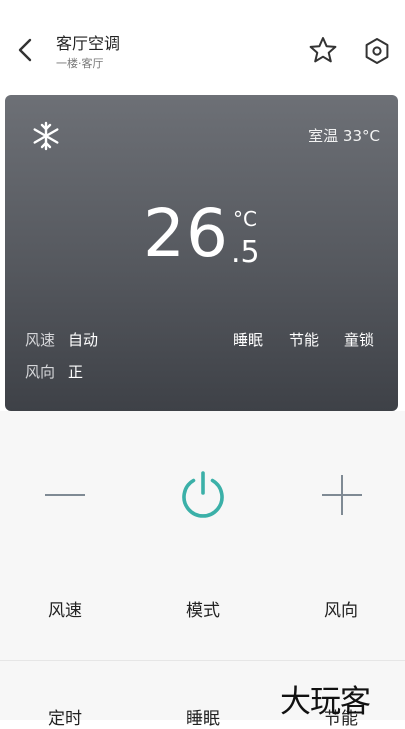  What do you see at coordinates (80, 63) in the screenshot?
I see `page-subtitle: 一楼·客厅` at bounding box center [80, 63].